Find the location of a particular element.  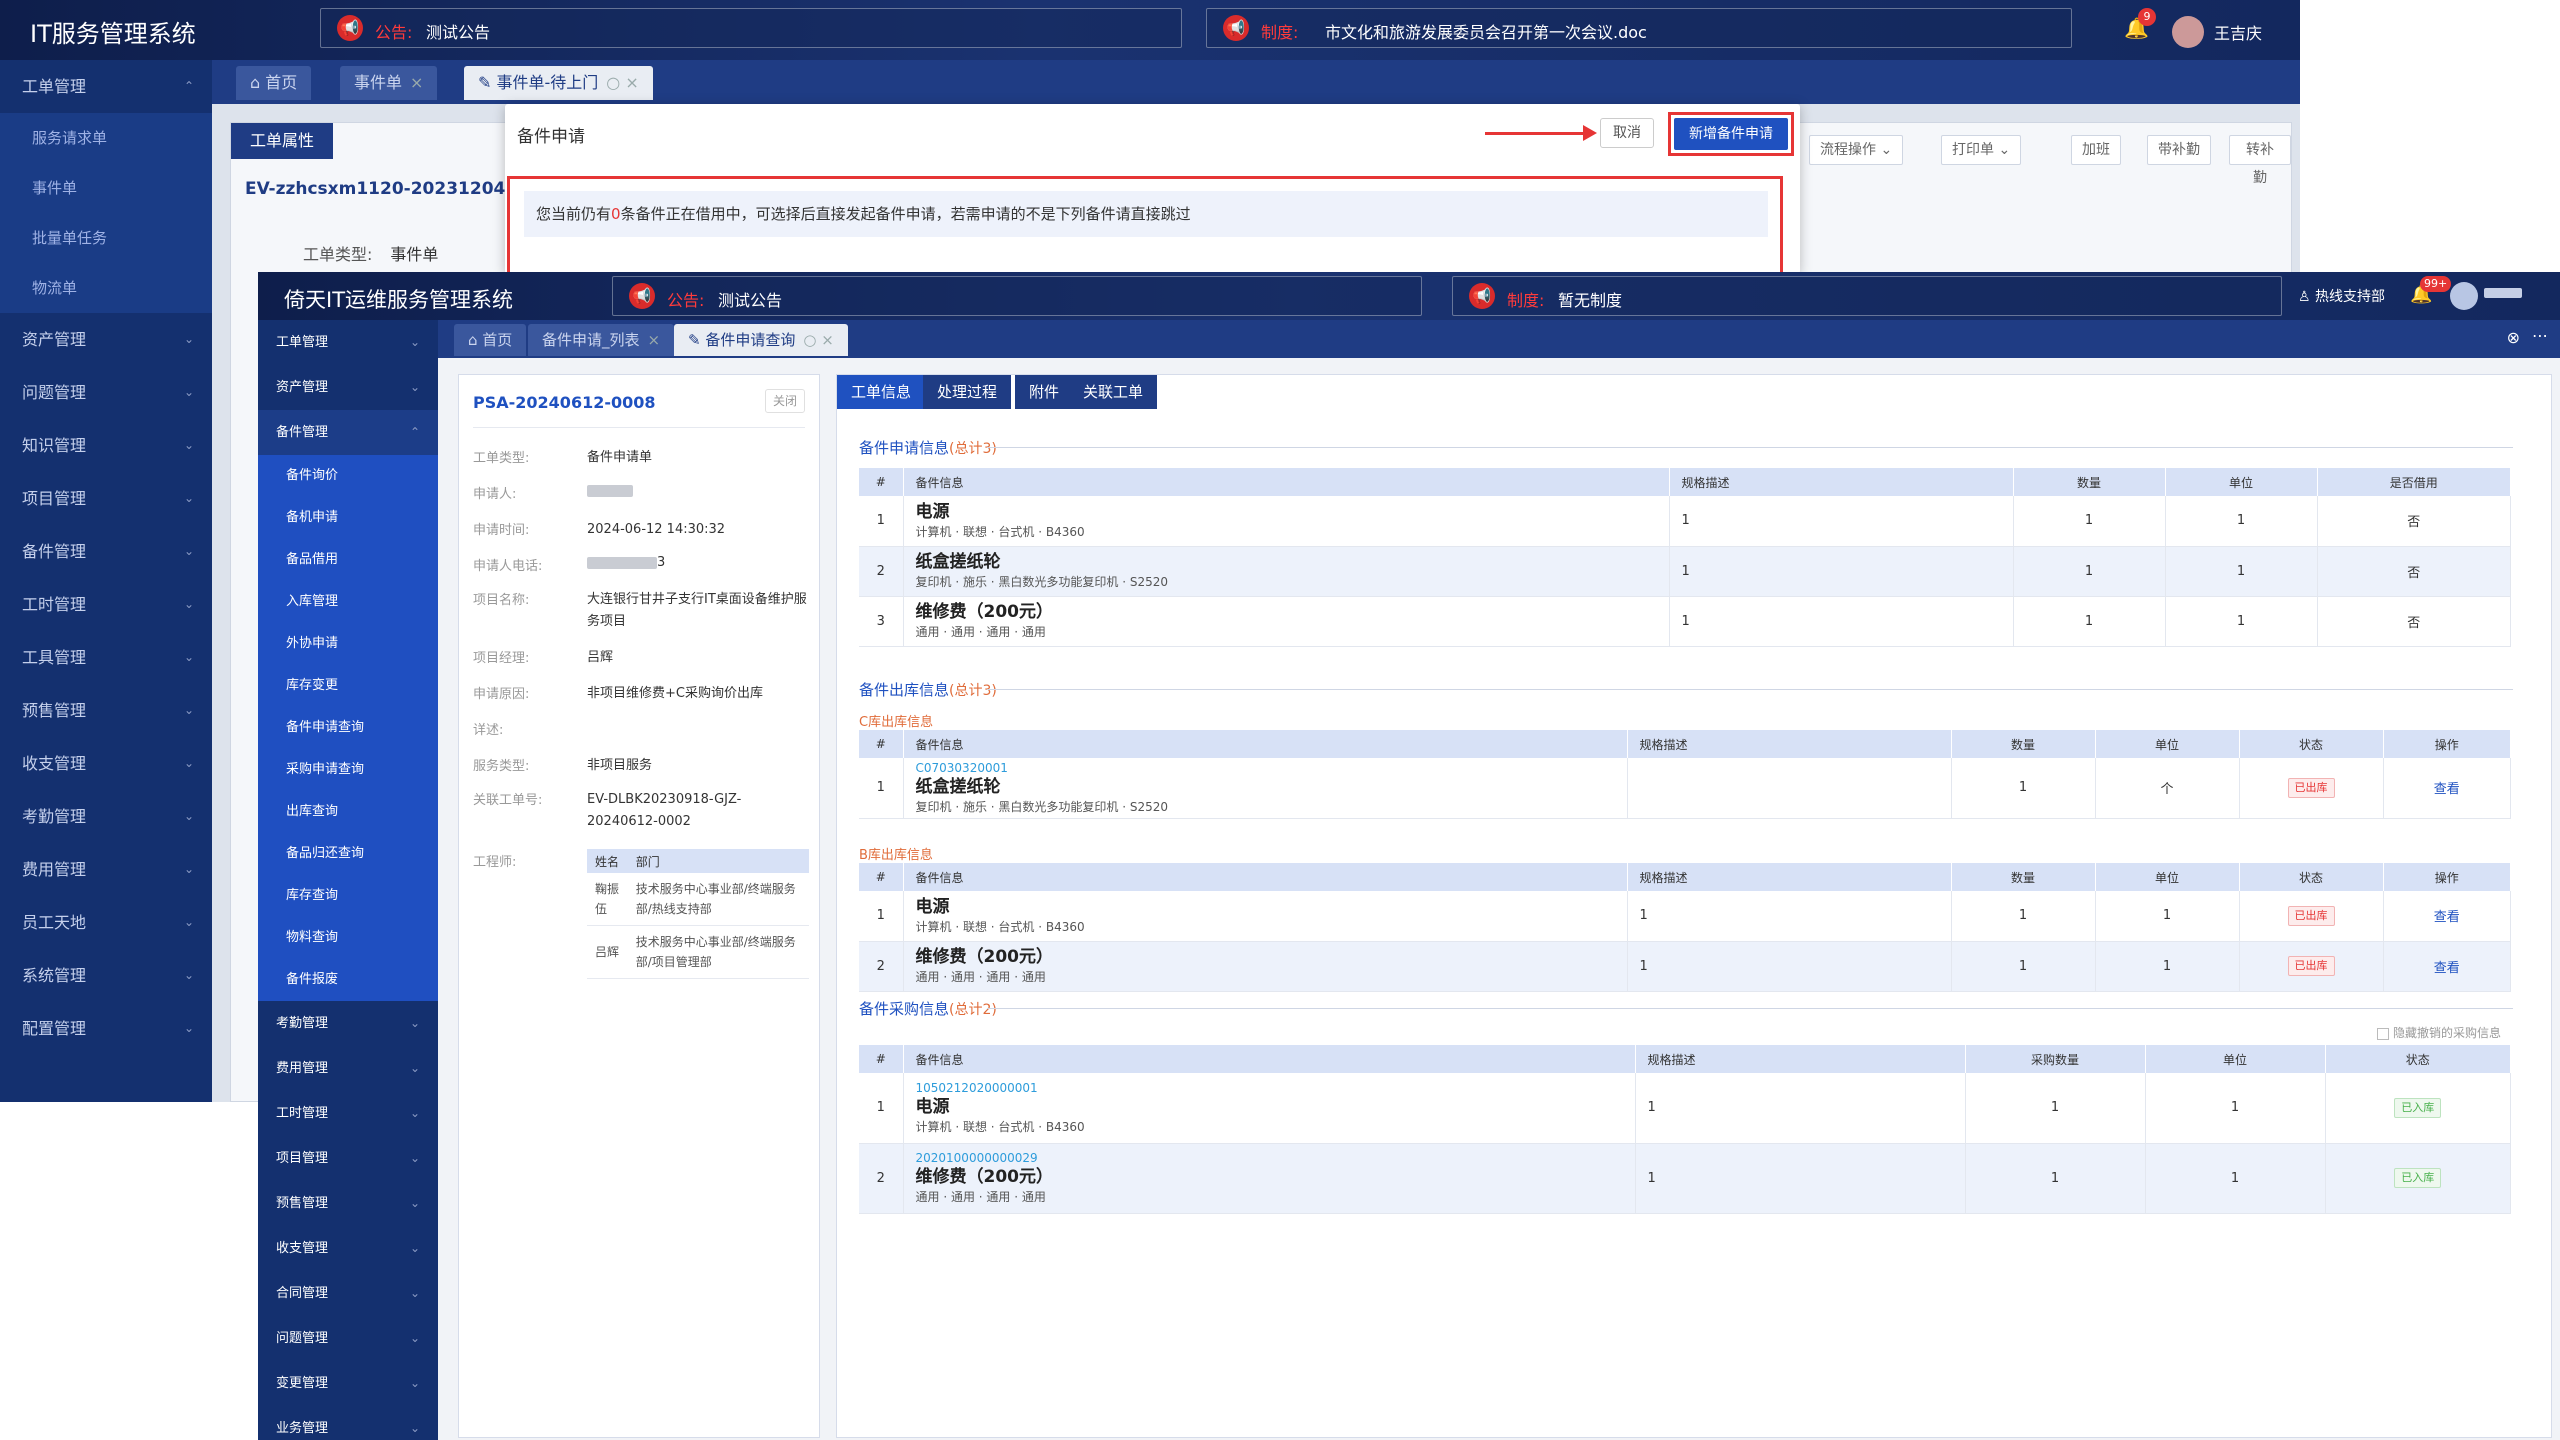

sidebar-item: 配置管理 ⌄ is located at coordinates (106, 1028).